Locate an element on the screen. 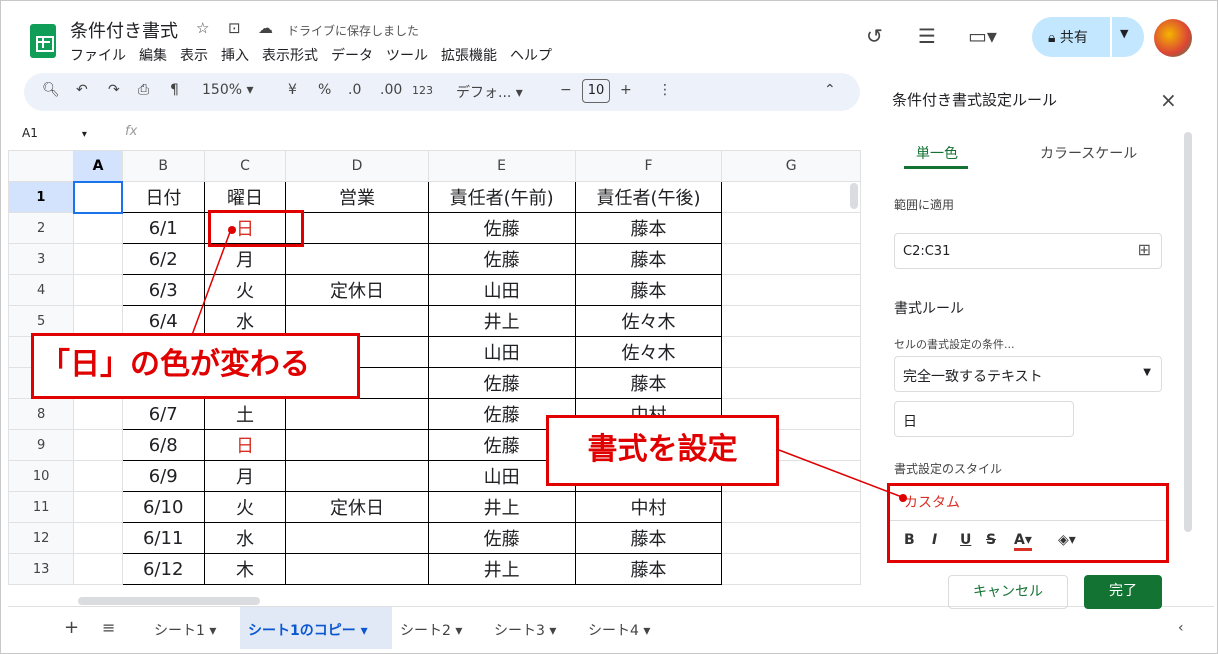 The image size is (1218, 654). callout-set-format: 書式を設定 is located at coordinates (662, 450).